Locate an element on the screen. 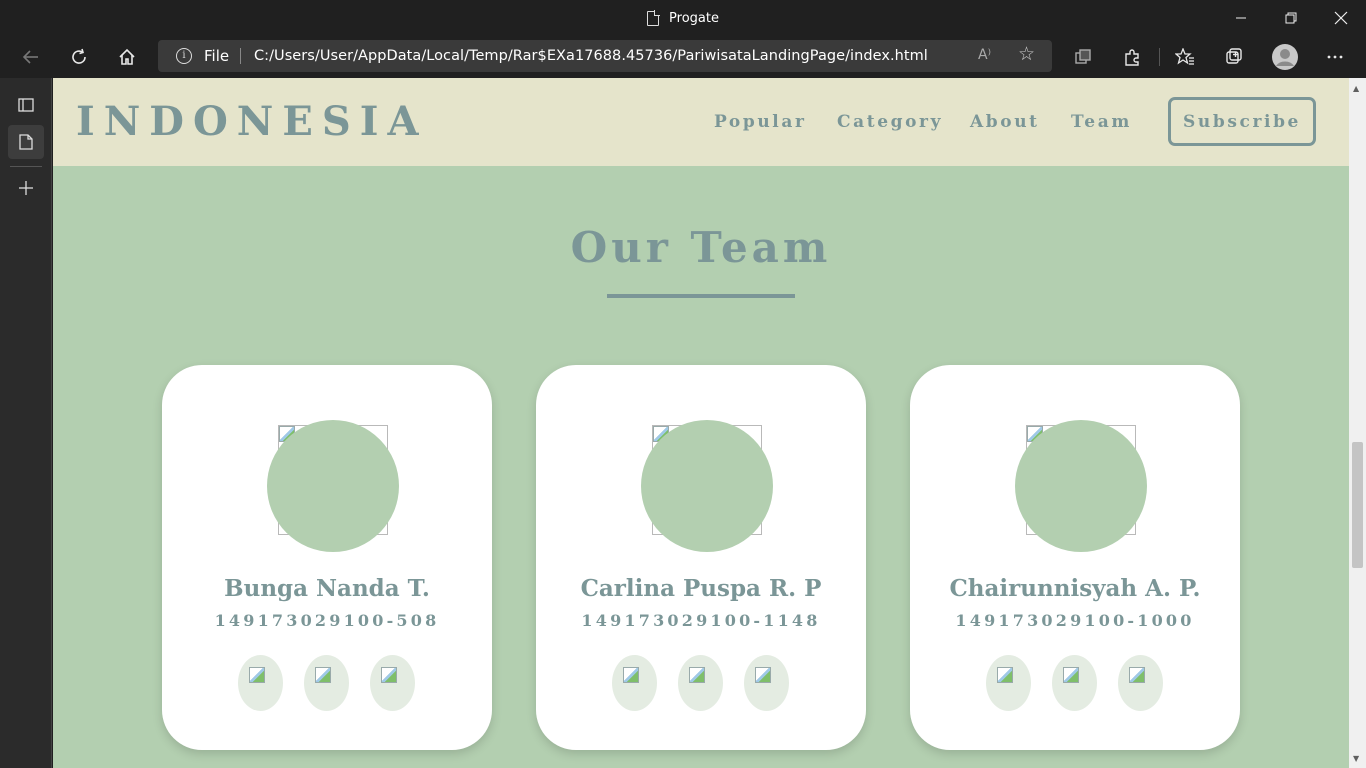 The image size is (1366, 768). nav-popular: Popular is located at coordinates (760, 122).